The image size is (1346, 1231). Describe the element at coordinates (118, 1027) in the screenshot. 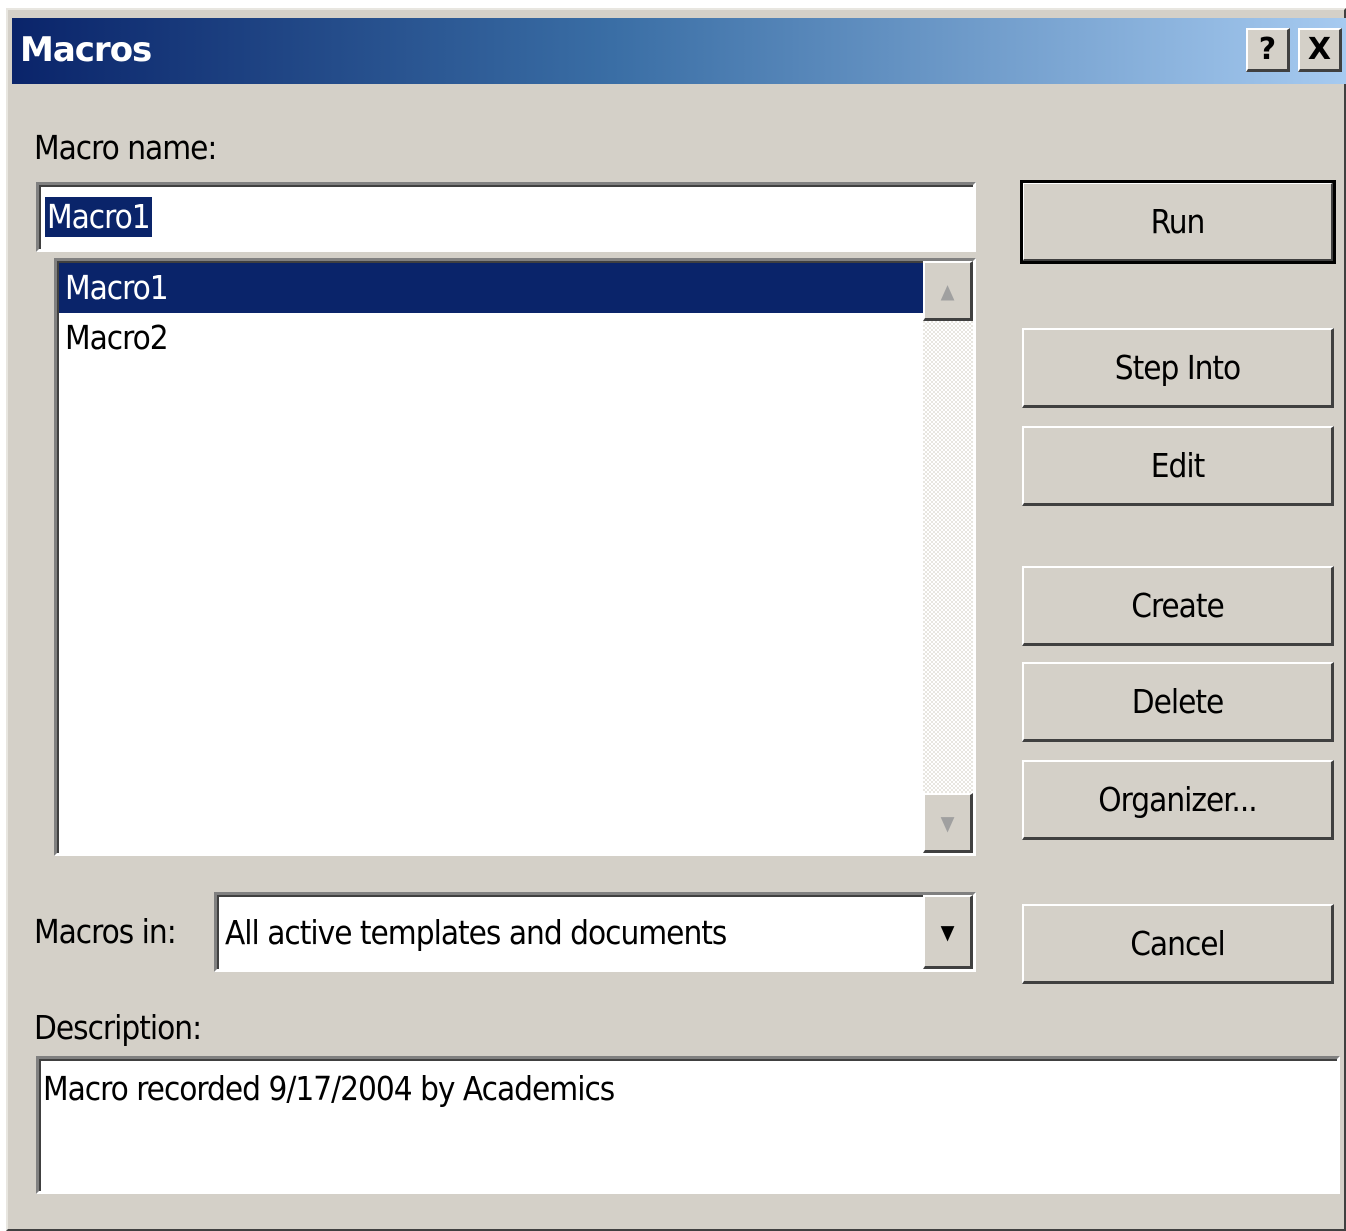

I see `description-label: Description:` at that location.